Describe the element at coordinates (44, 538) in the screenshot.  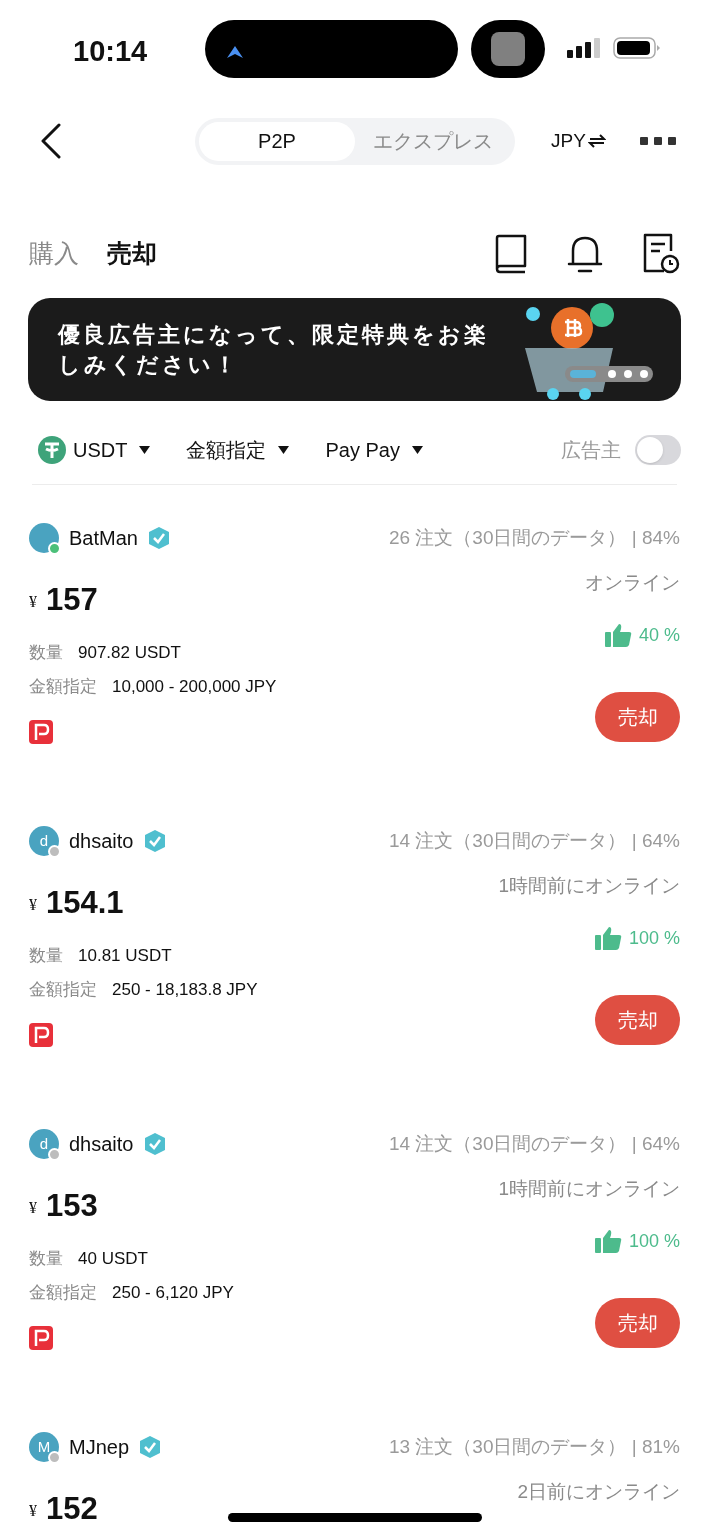
I see `user-avatar` at that location.